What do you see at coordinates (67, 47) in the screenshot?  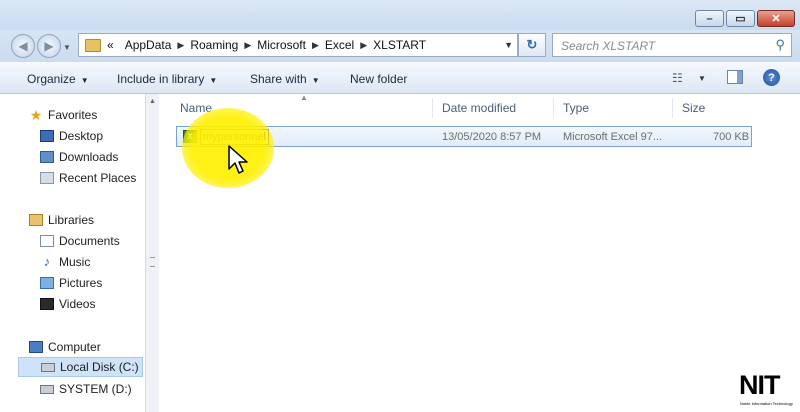 I see `recent-locations-dropdown-icon: ▼` at bounding box center [67, 47].